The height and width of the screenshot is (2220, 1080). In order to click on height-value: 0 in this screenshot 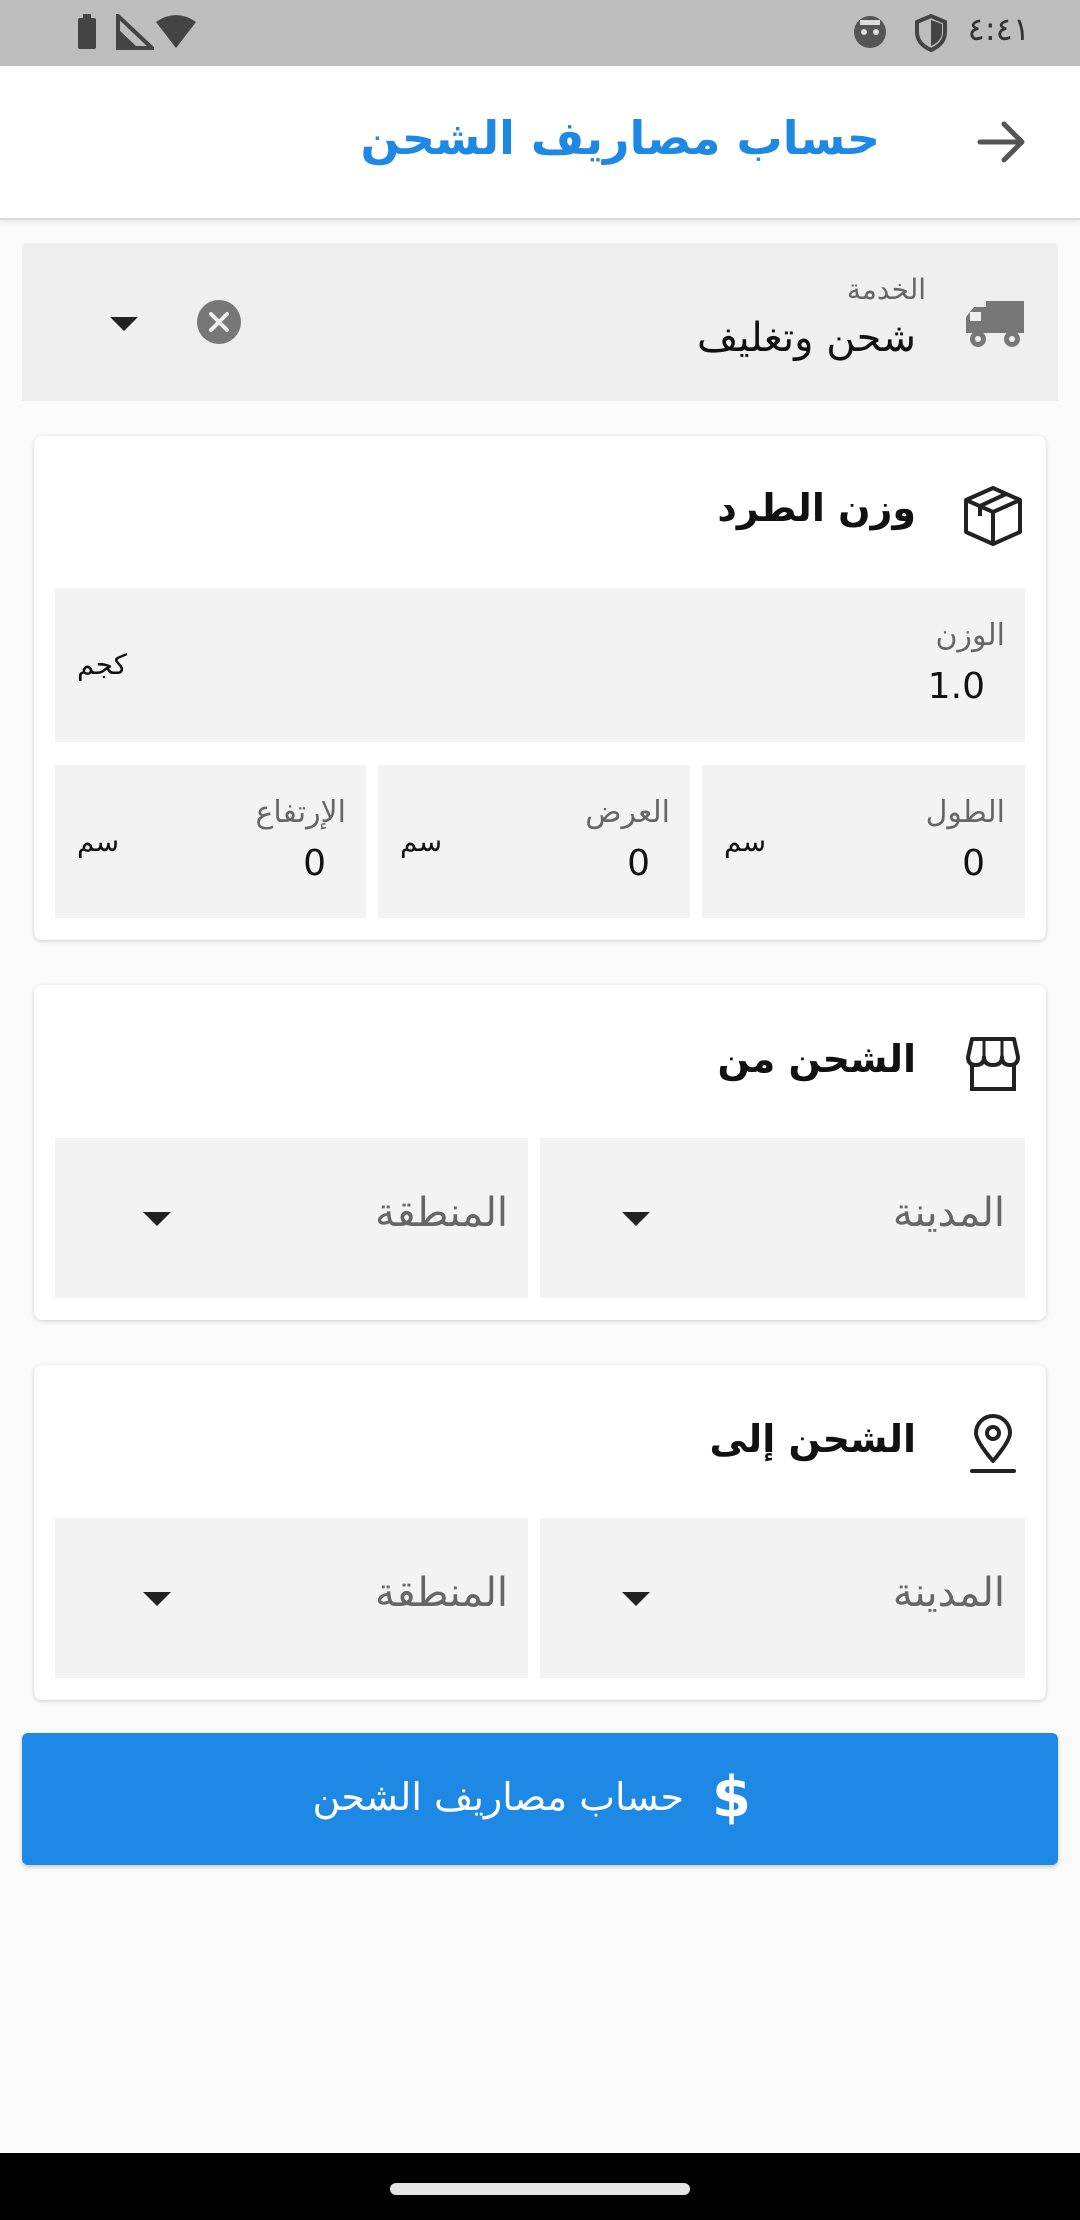, I will do `click(314, 863)`.